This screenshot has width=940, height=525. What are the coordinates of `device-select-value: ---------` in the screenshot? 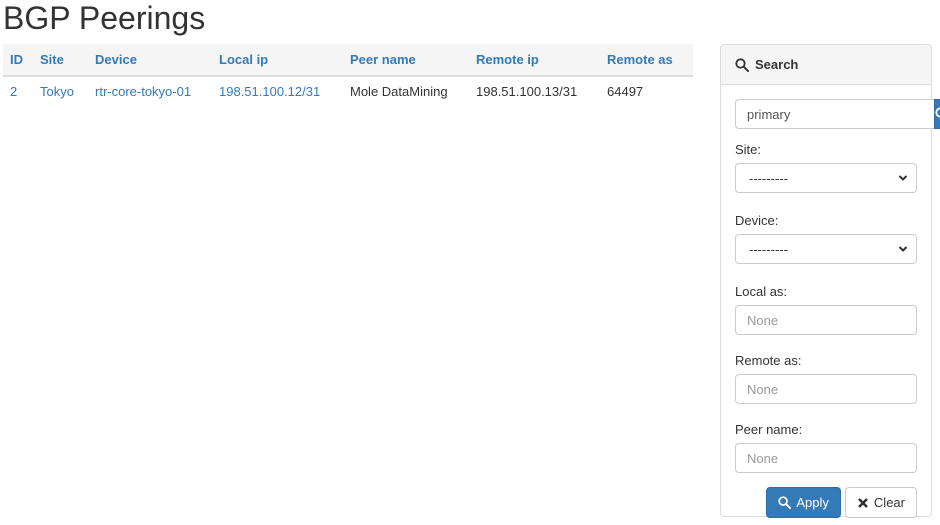 It's located at (768, 249).